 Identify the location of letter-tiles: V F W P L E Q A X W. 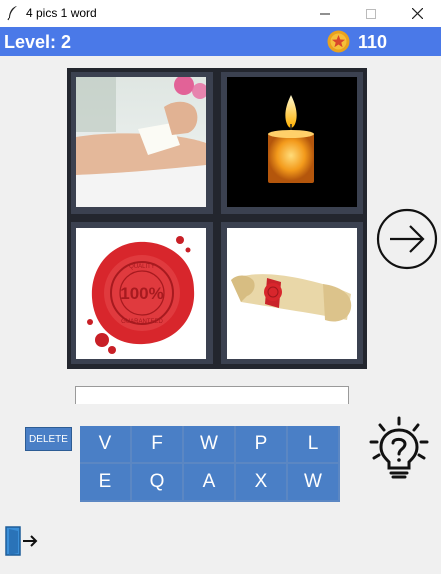
(210, 464).